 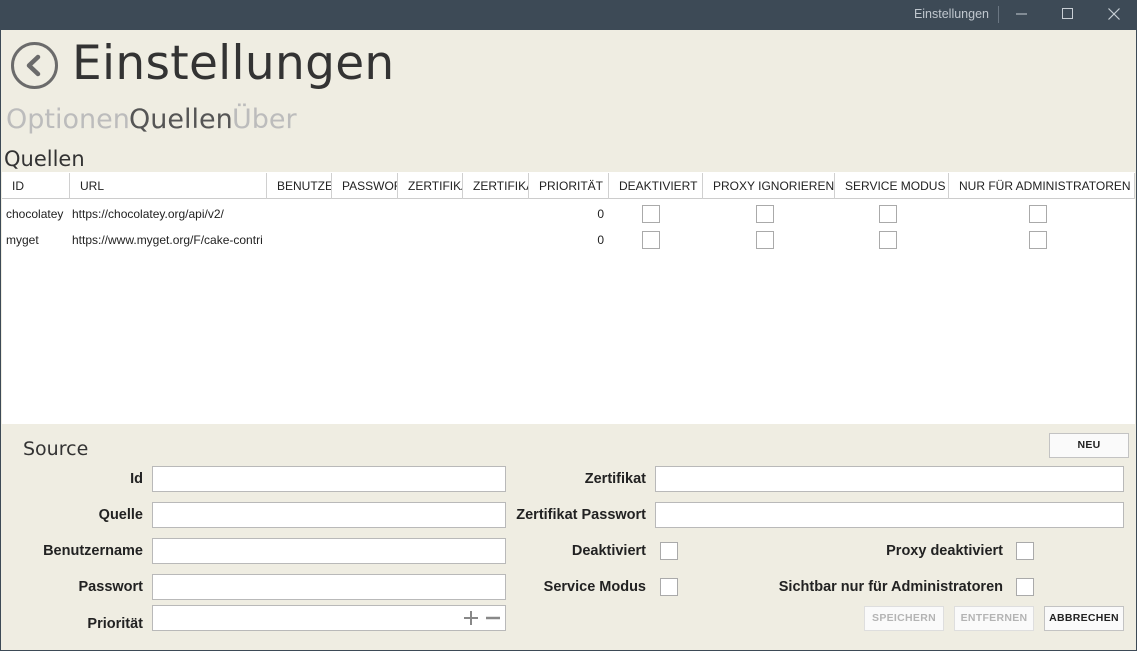 I want to click on certificate-password-label: Zertifikat Passwort, so click(x=581, y=515).